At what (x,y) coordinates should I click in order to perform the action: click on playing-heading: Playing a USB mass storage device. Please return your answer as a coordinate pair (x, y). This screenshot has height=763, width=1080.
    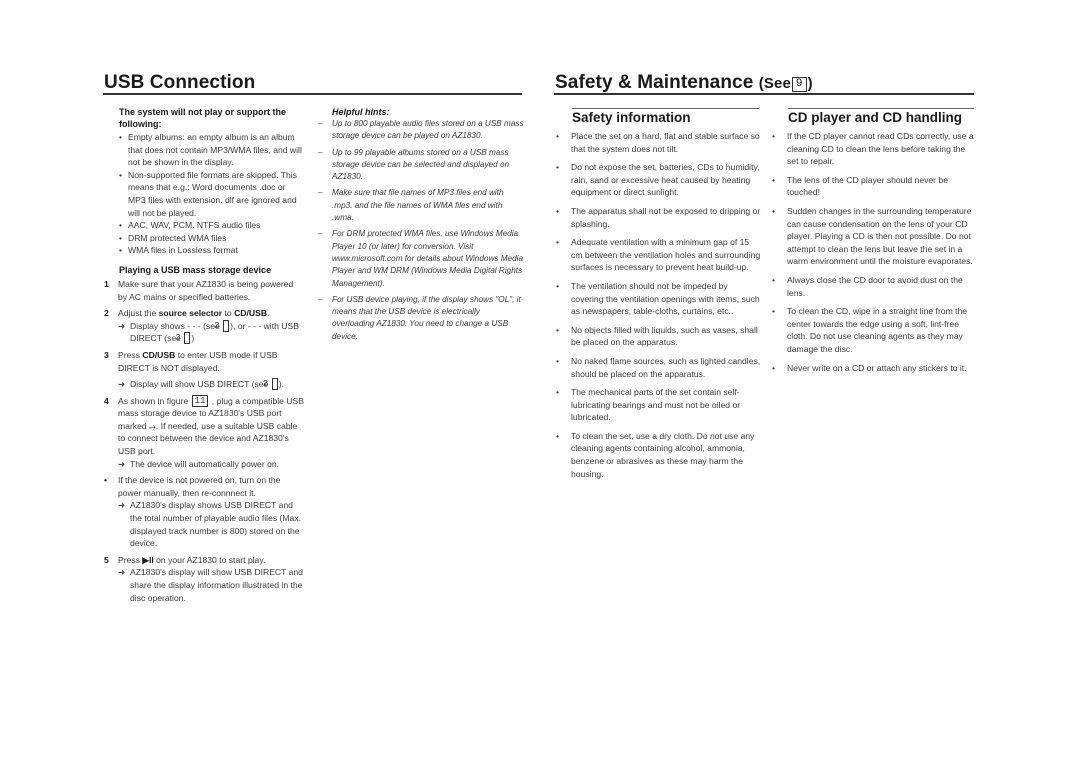
    Looking at the image, I should click on (195, 269).